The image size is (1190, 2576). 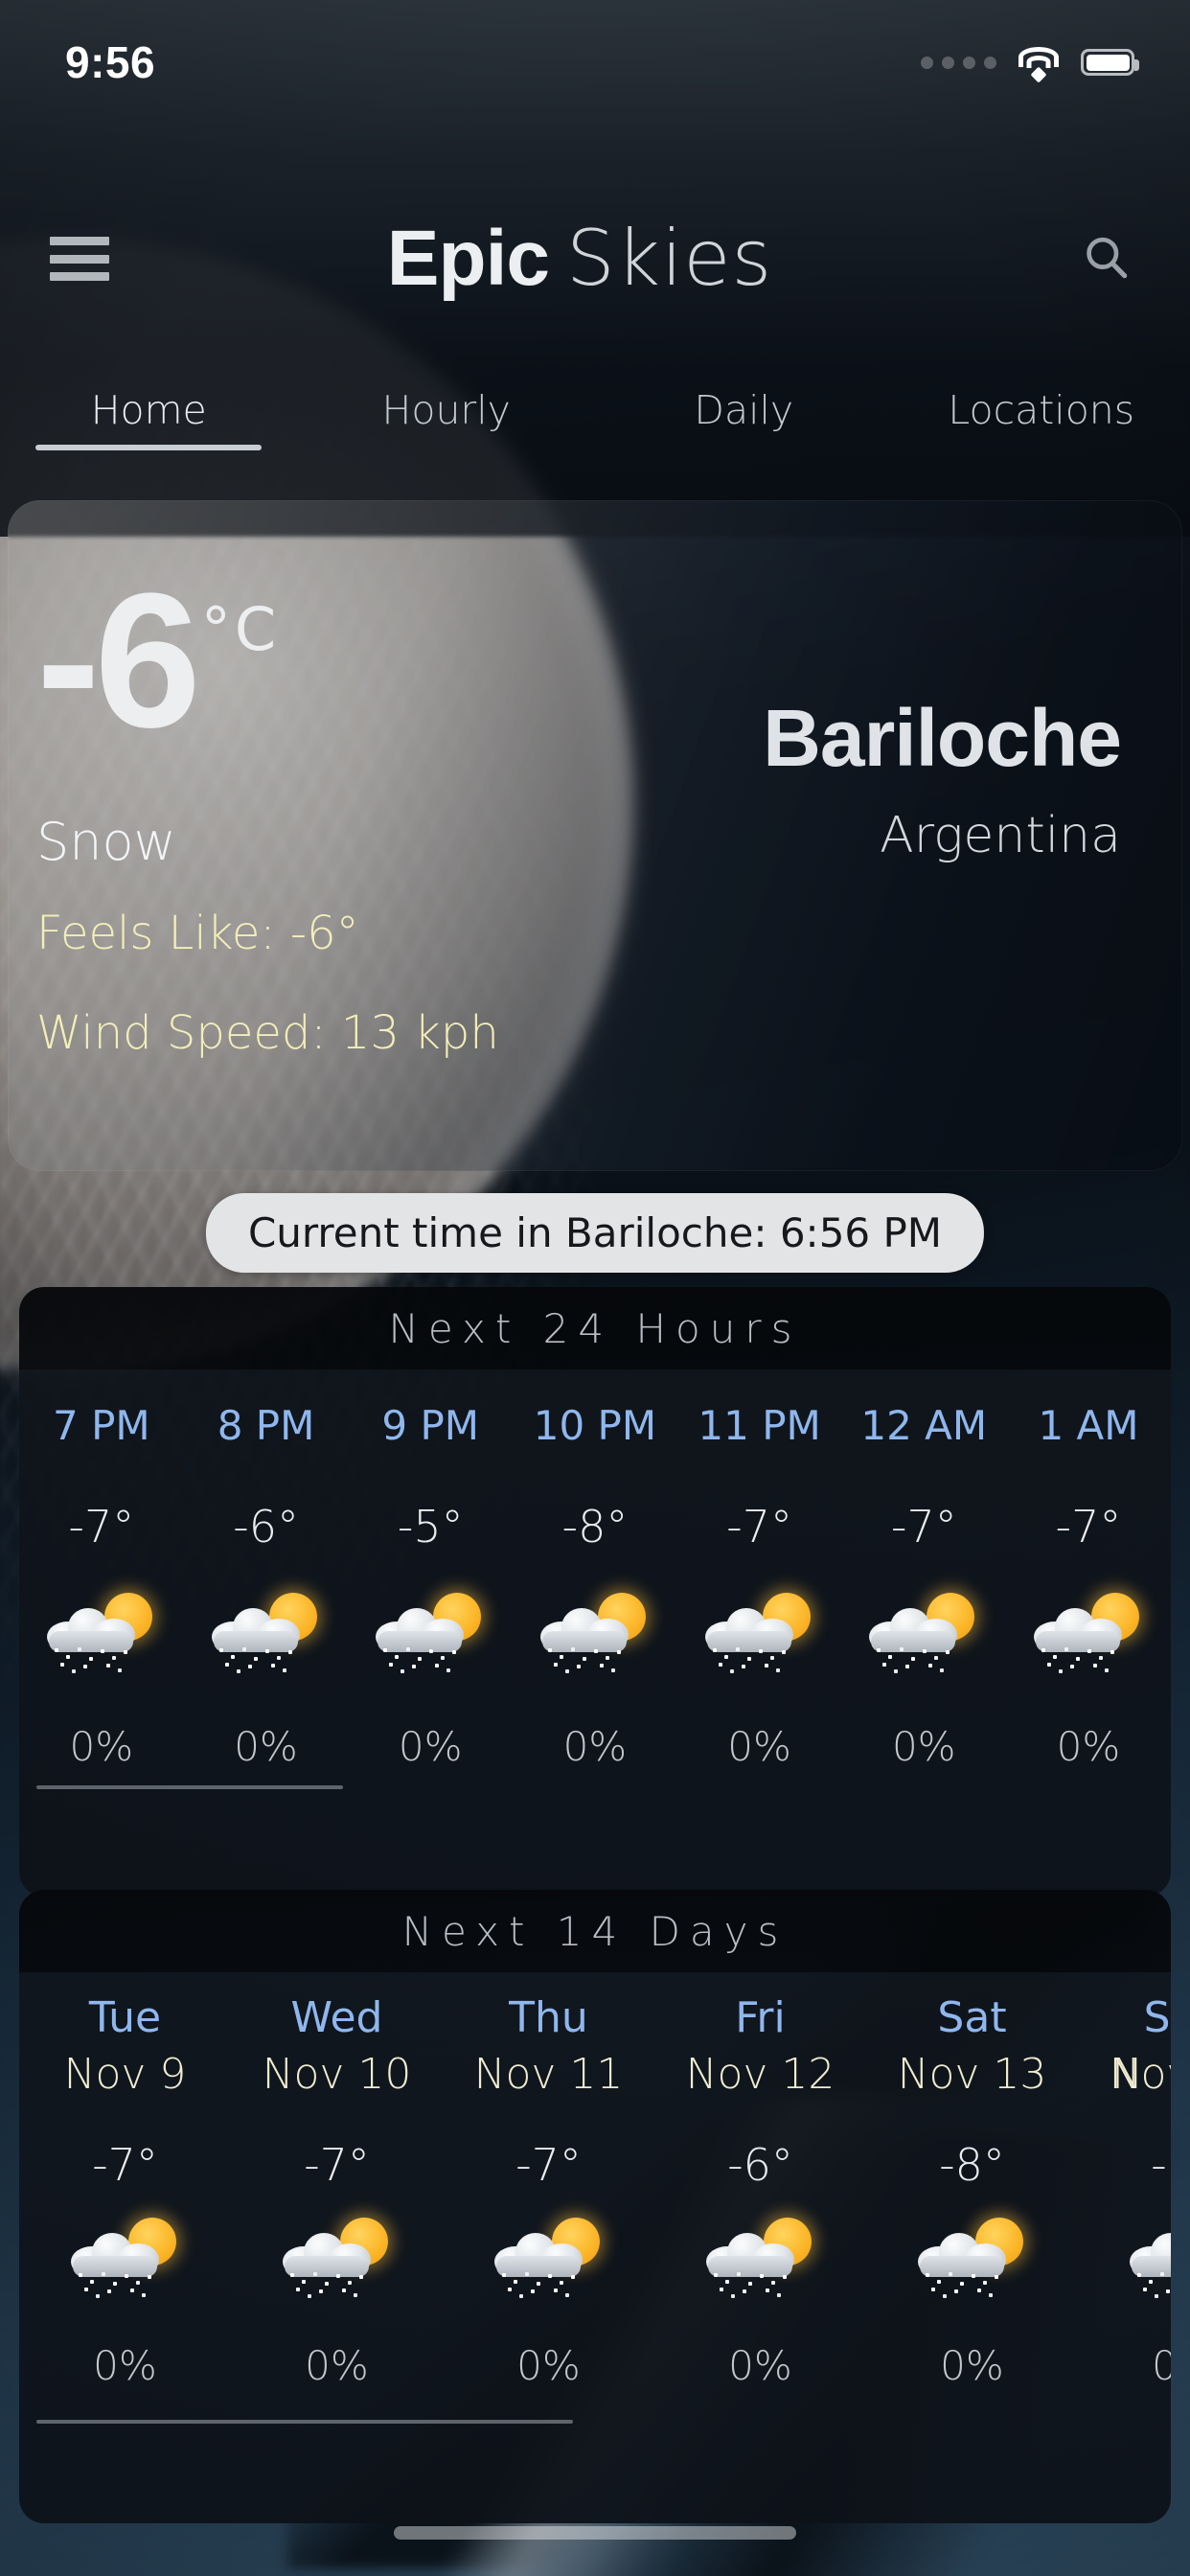 I want to click on daily-partial-date: N, so click(x=1127, y=2074).